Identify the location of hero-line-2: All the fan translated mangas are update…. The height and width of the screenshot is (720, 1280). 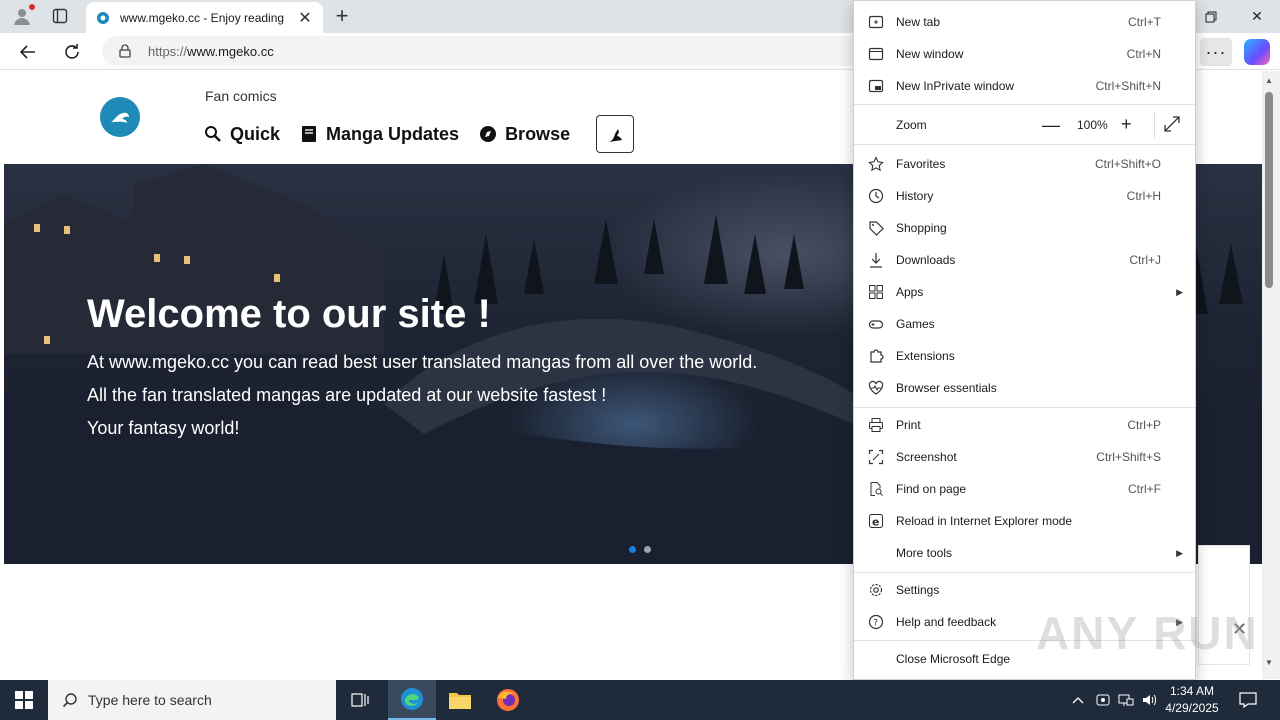
(347, 395).